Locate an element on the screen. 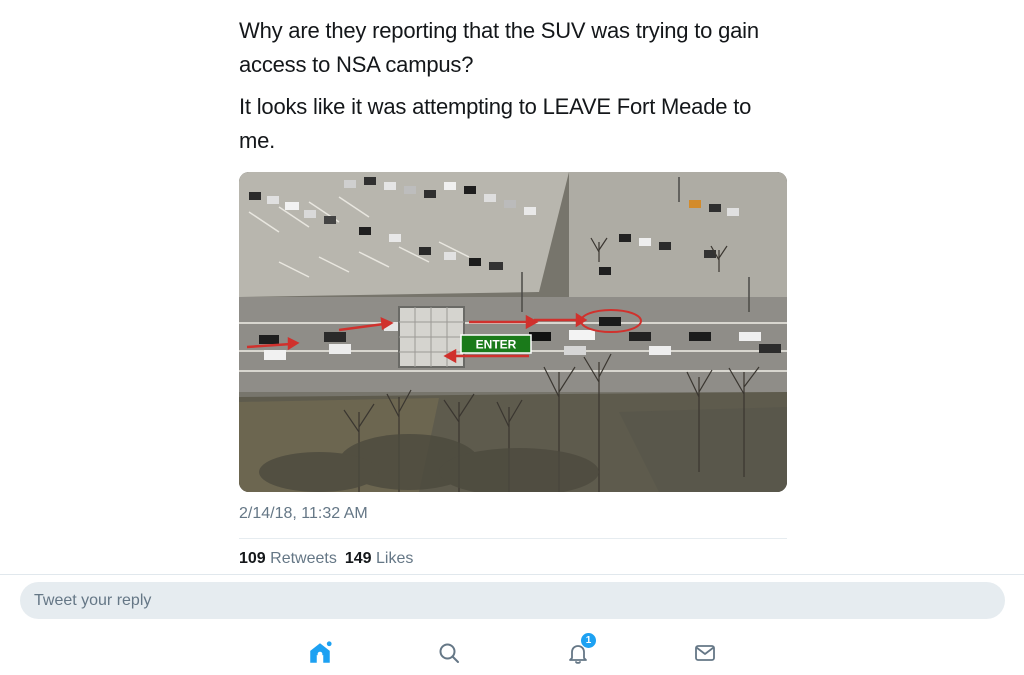  search-icon is located at coordinates (449, 653).